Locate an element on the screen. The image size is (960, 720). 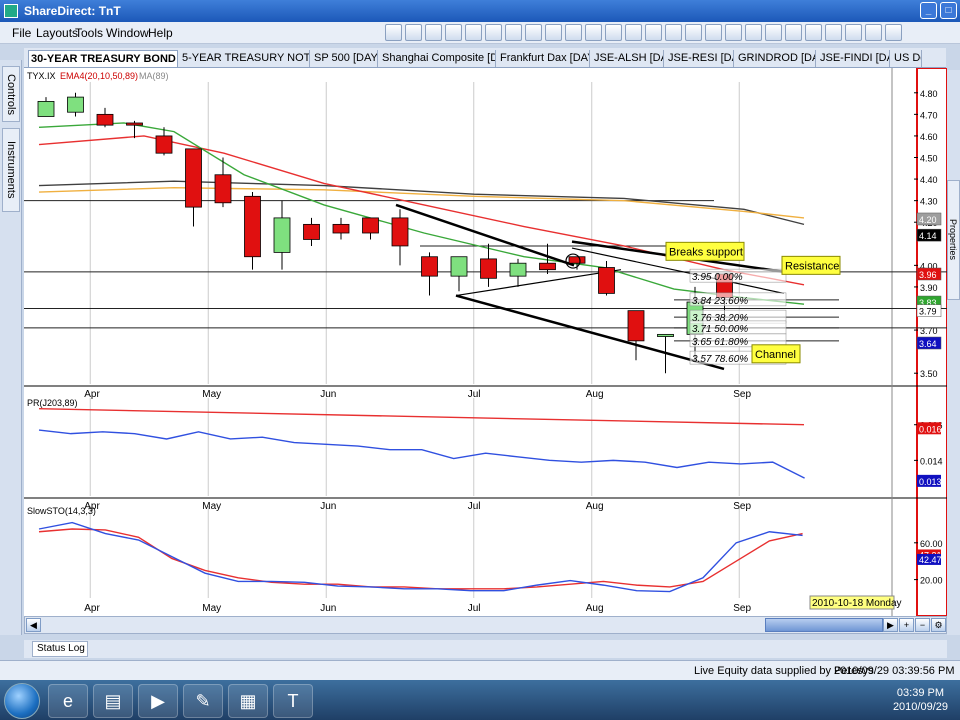
fib-level-label: 3.84 23.60% is located at coordinates (720, 301).